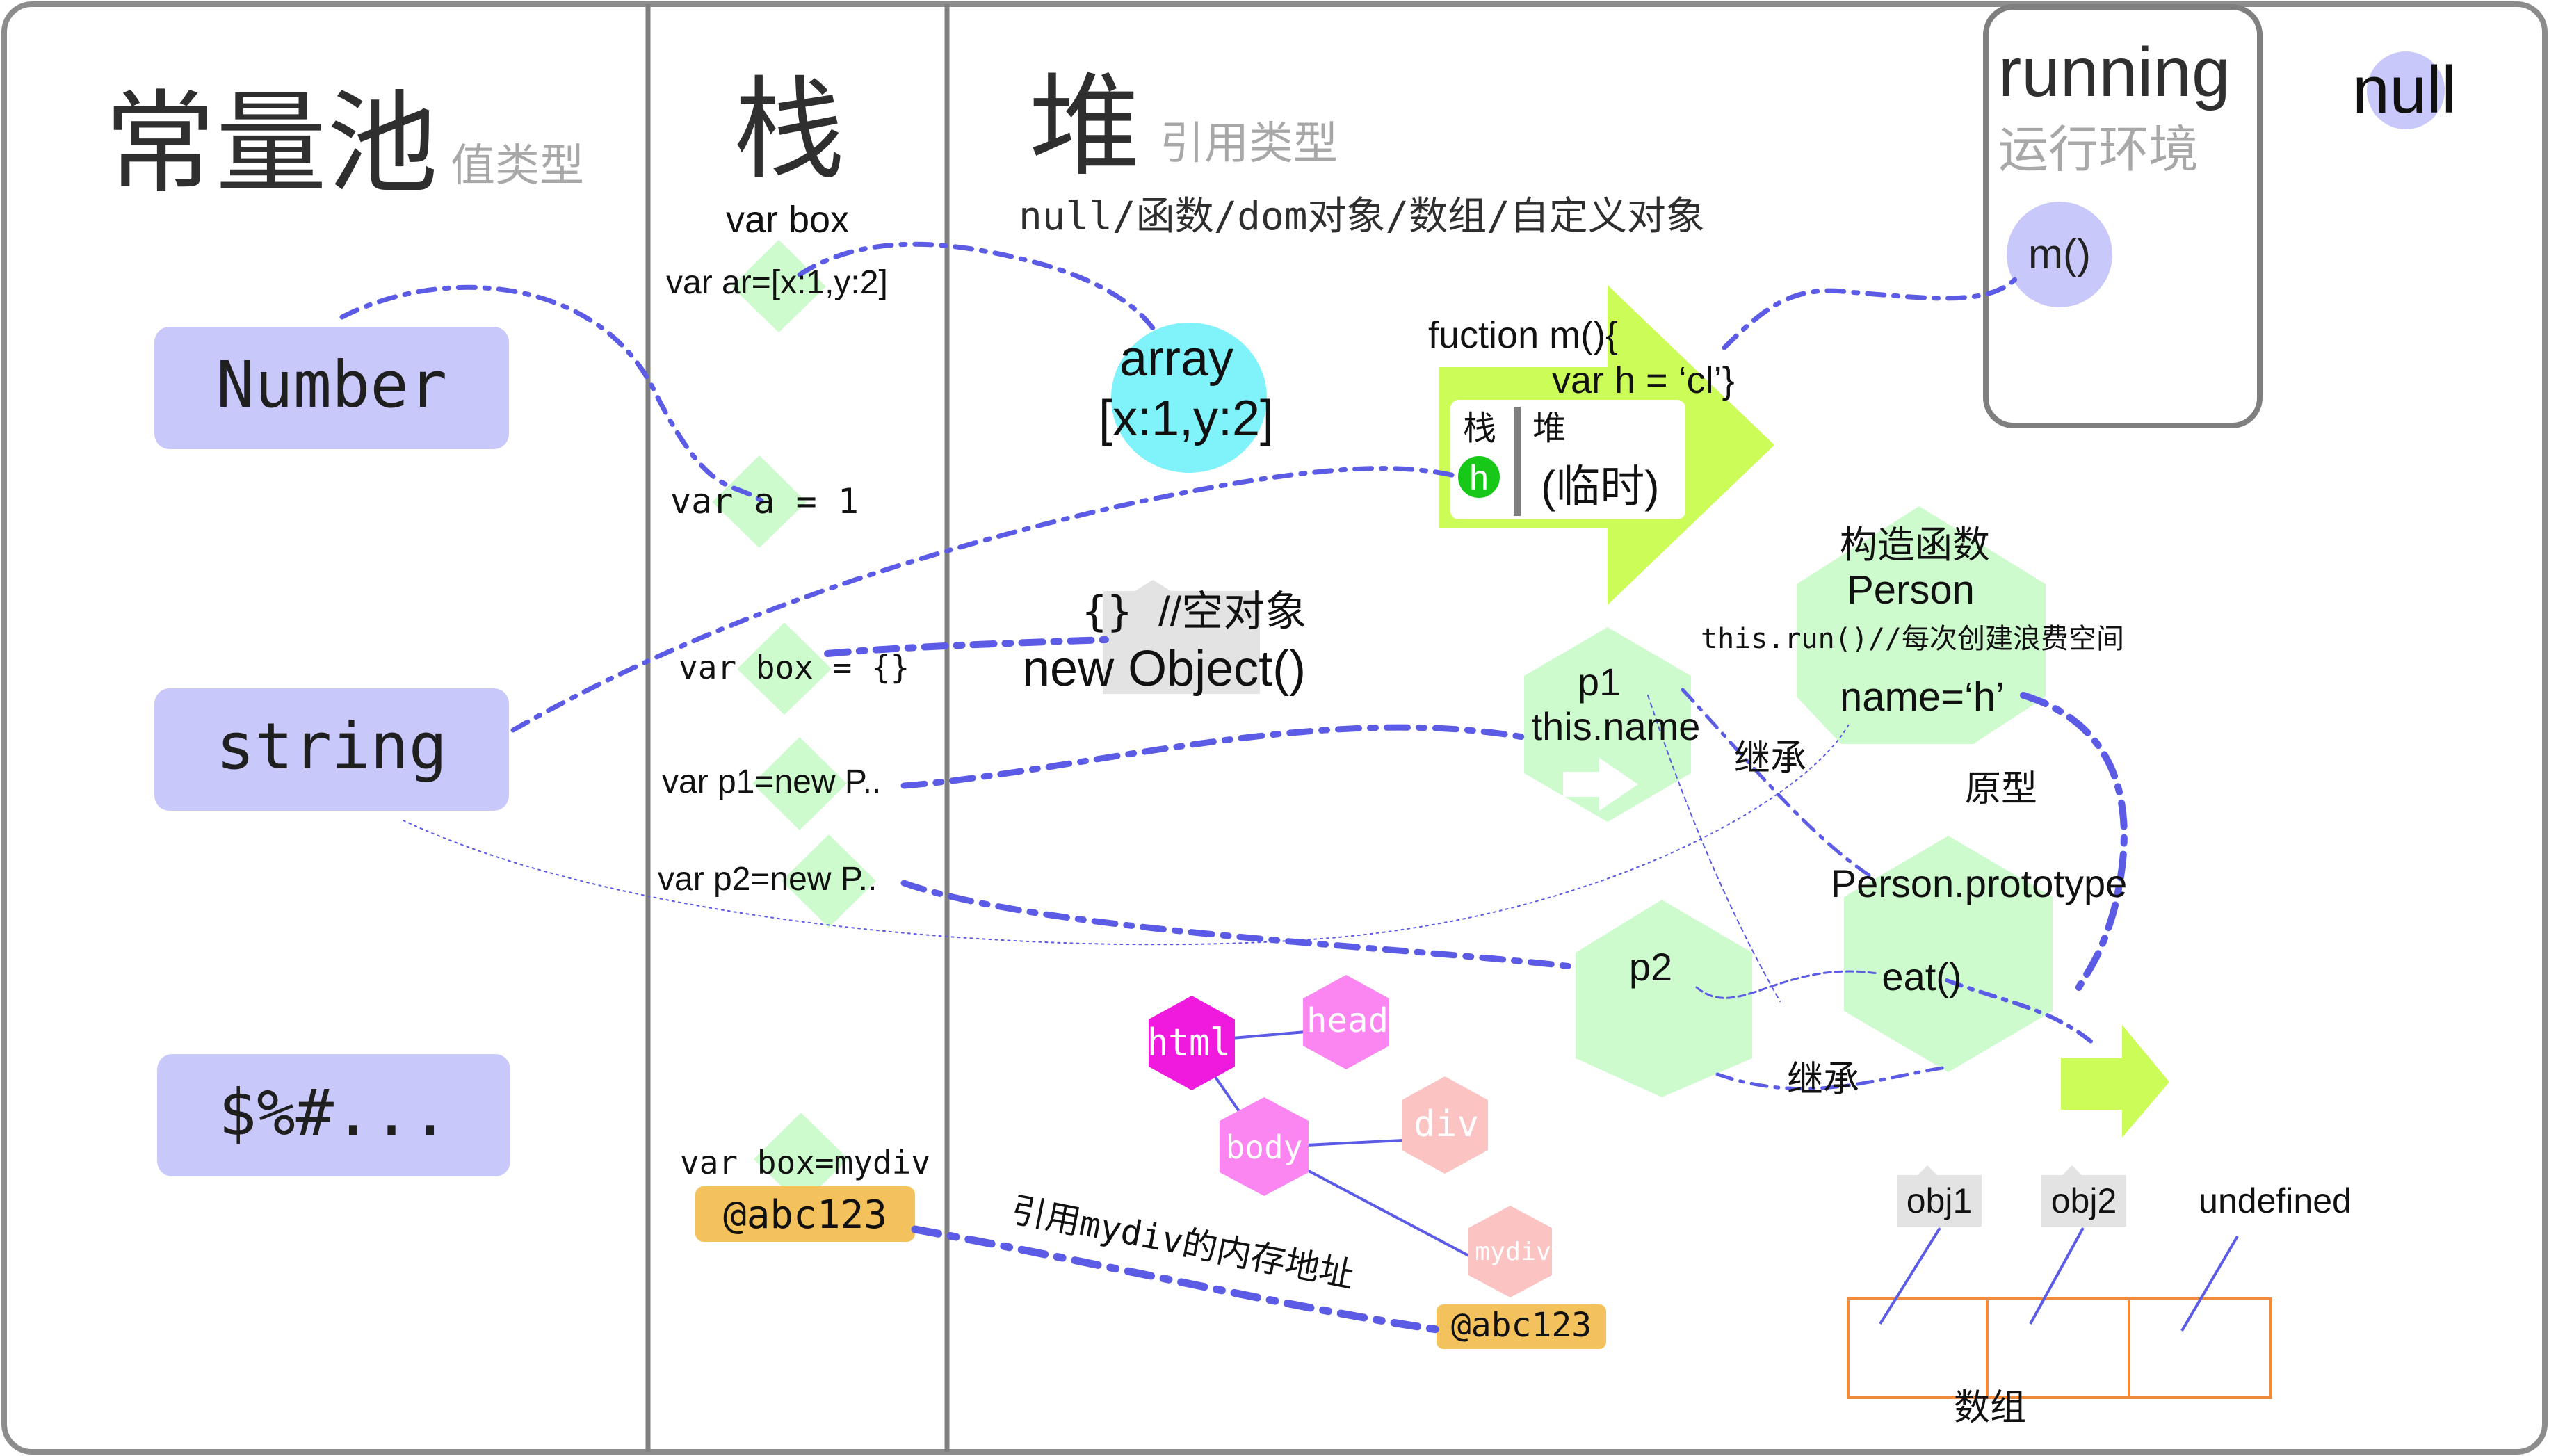 The height and width of the screenshot is (1456, 2549). Describe the element at coordinates (332, 746) in the screenshot. I see `pool-label-string: string` at that location.